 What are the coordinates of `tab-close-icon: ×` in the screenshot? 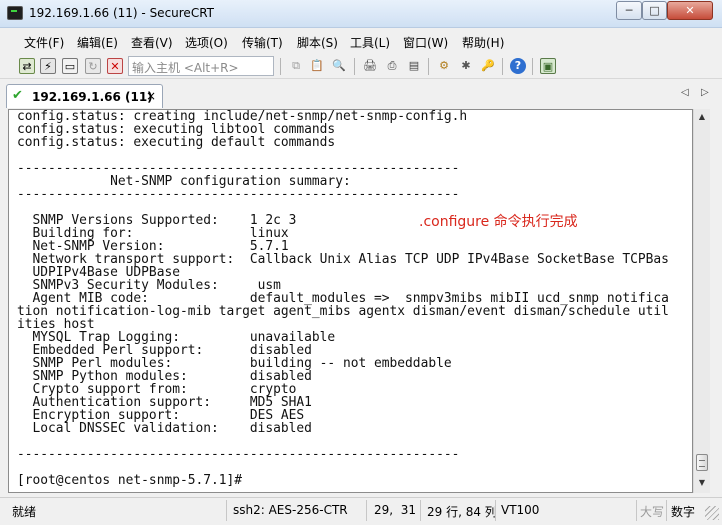 It's located at (151, 96).